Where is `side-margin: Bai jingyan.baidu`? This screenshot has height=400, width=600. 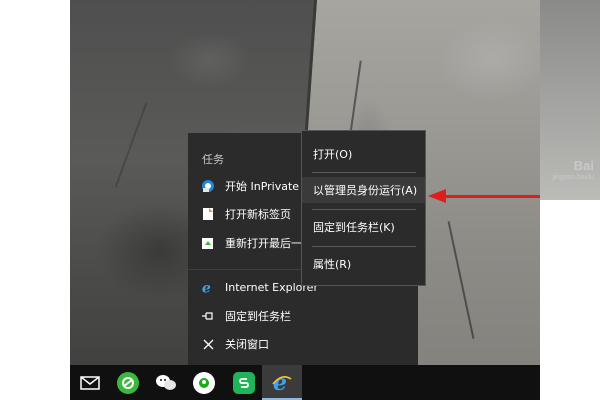 side-margin: Bai jingyan.baidu is located at coordinates (570, 200).